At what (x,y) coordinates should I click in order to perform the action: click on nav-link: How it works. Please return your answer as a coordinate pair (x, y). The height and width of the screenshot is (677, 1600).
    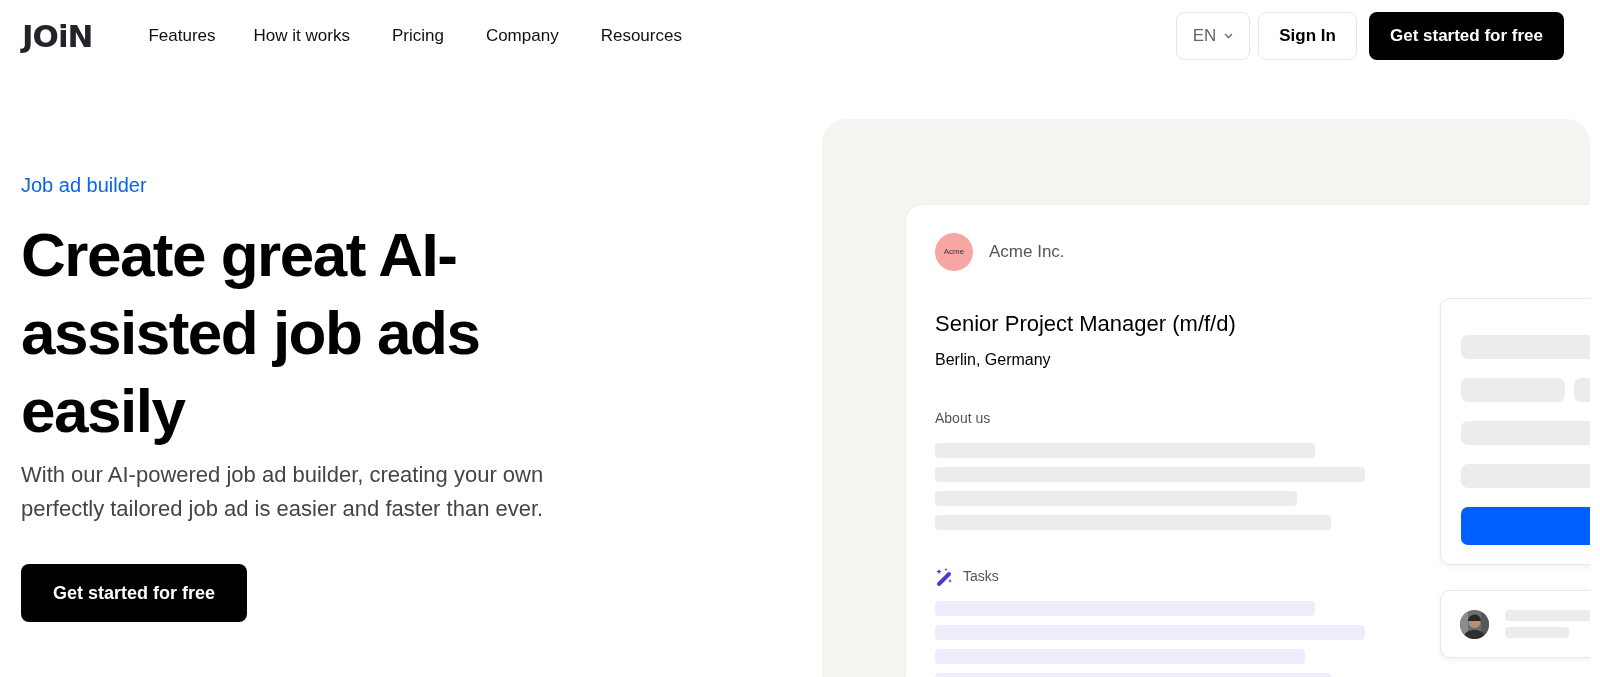
    Looking at the image, I should click on (301, 36).